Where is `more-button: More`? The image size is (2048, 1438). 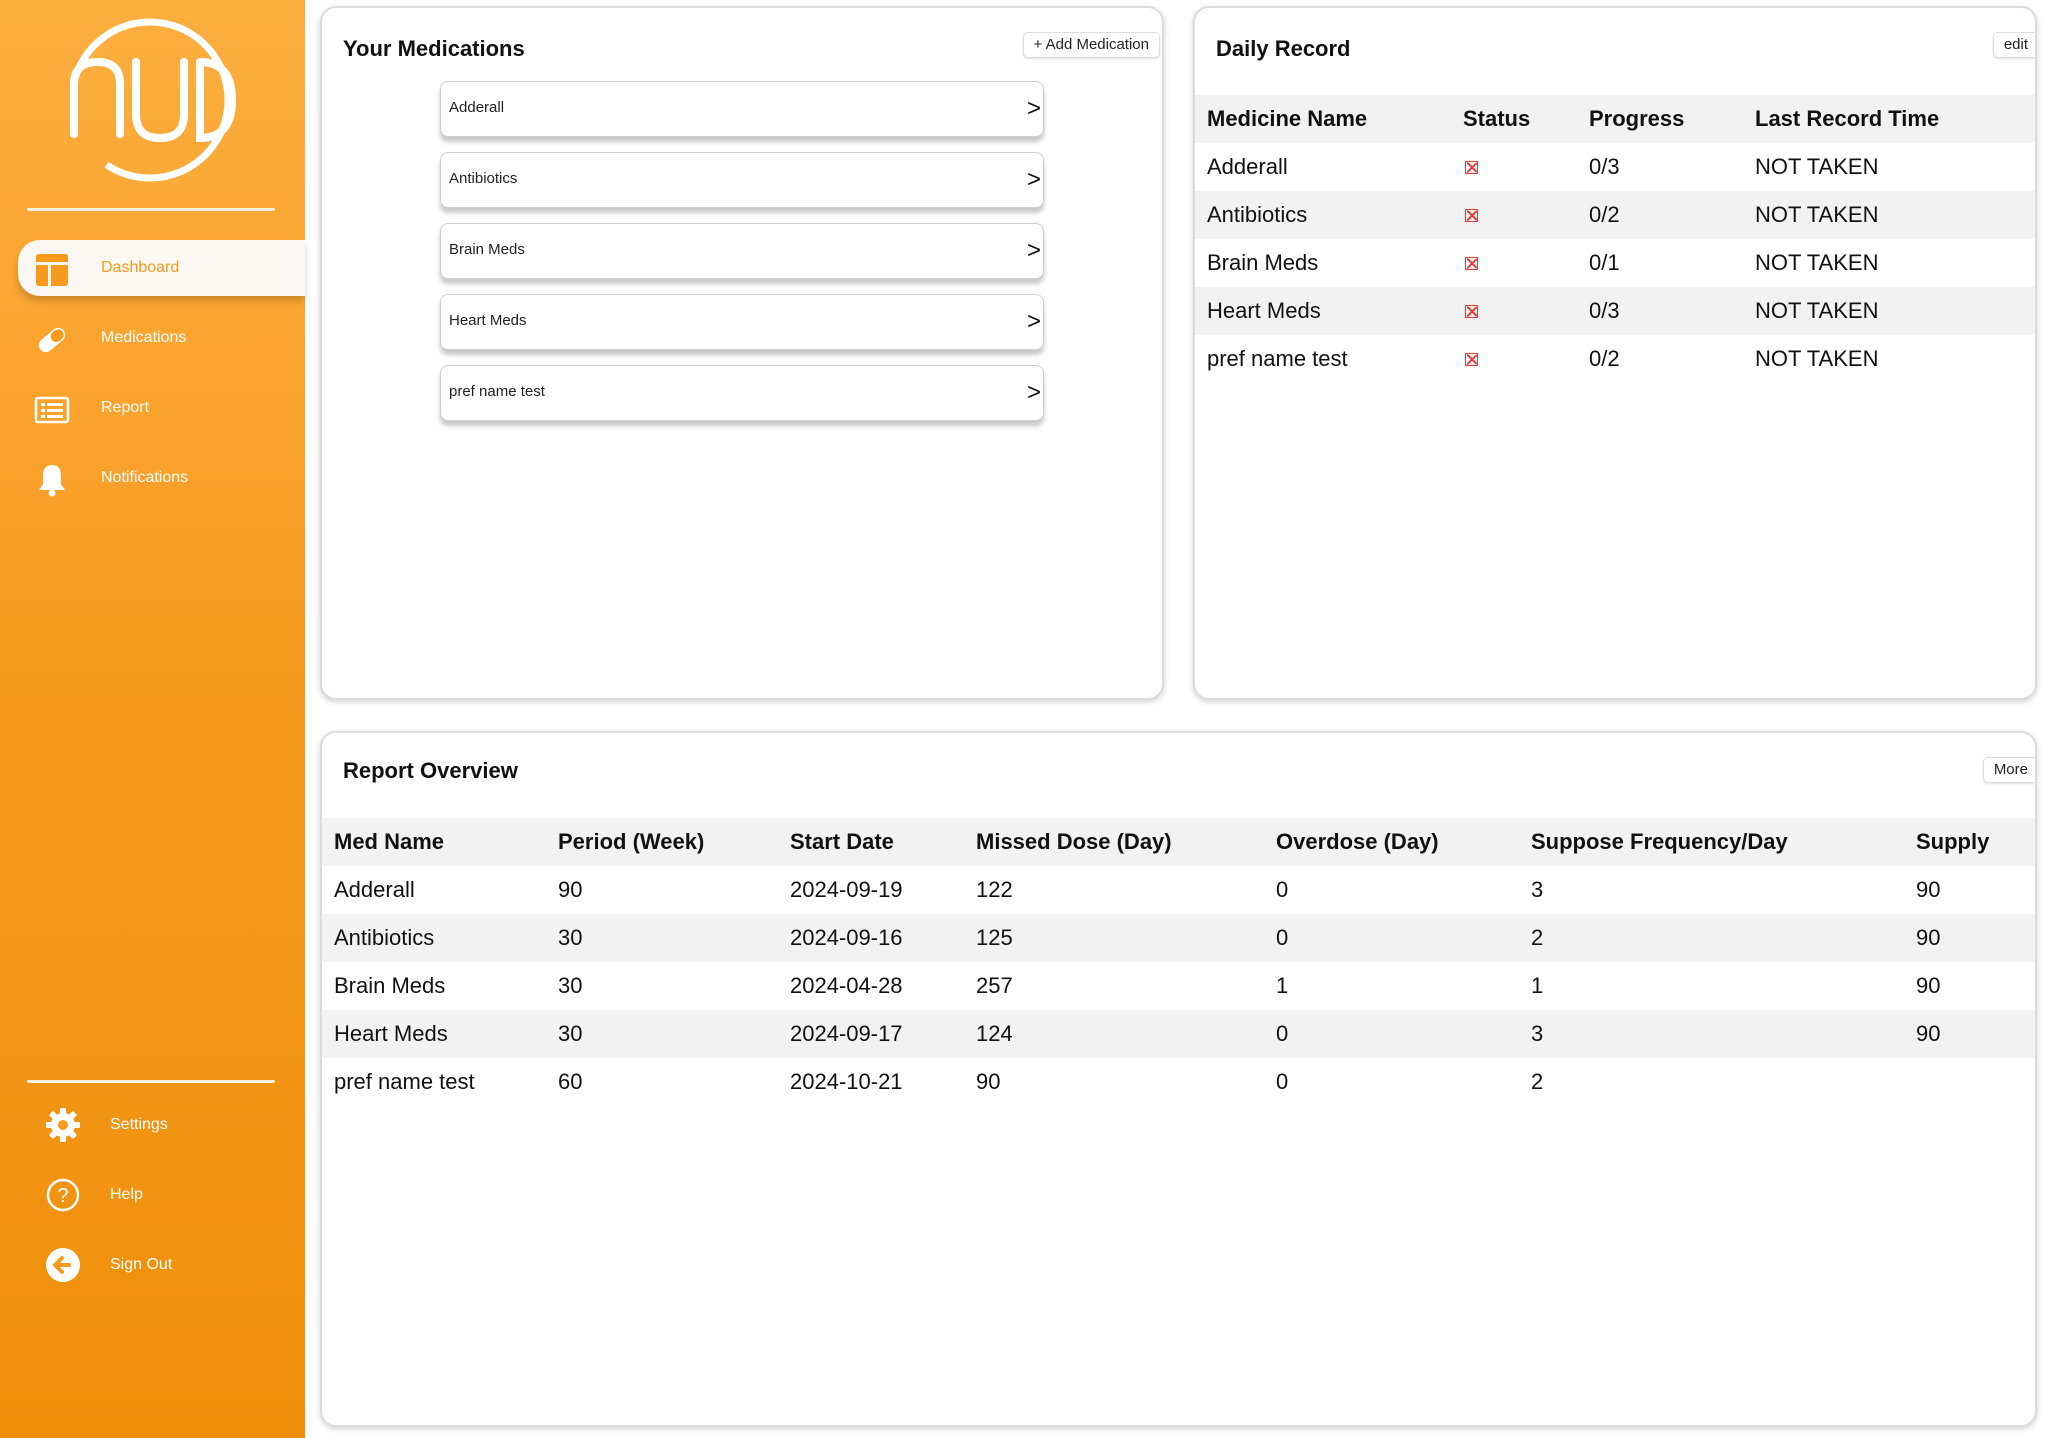
more-button: More is located at coordinates (2008, 770).